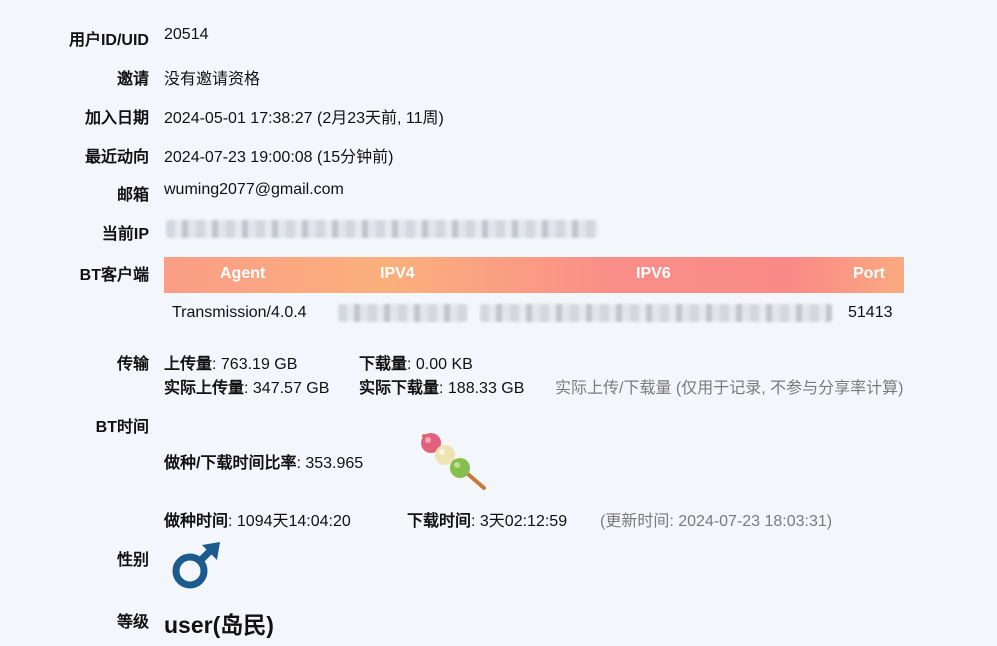 The height and width of the screenshot is (646, 997). I want to click on dango-icon, so click(453, 461).